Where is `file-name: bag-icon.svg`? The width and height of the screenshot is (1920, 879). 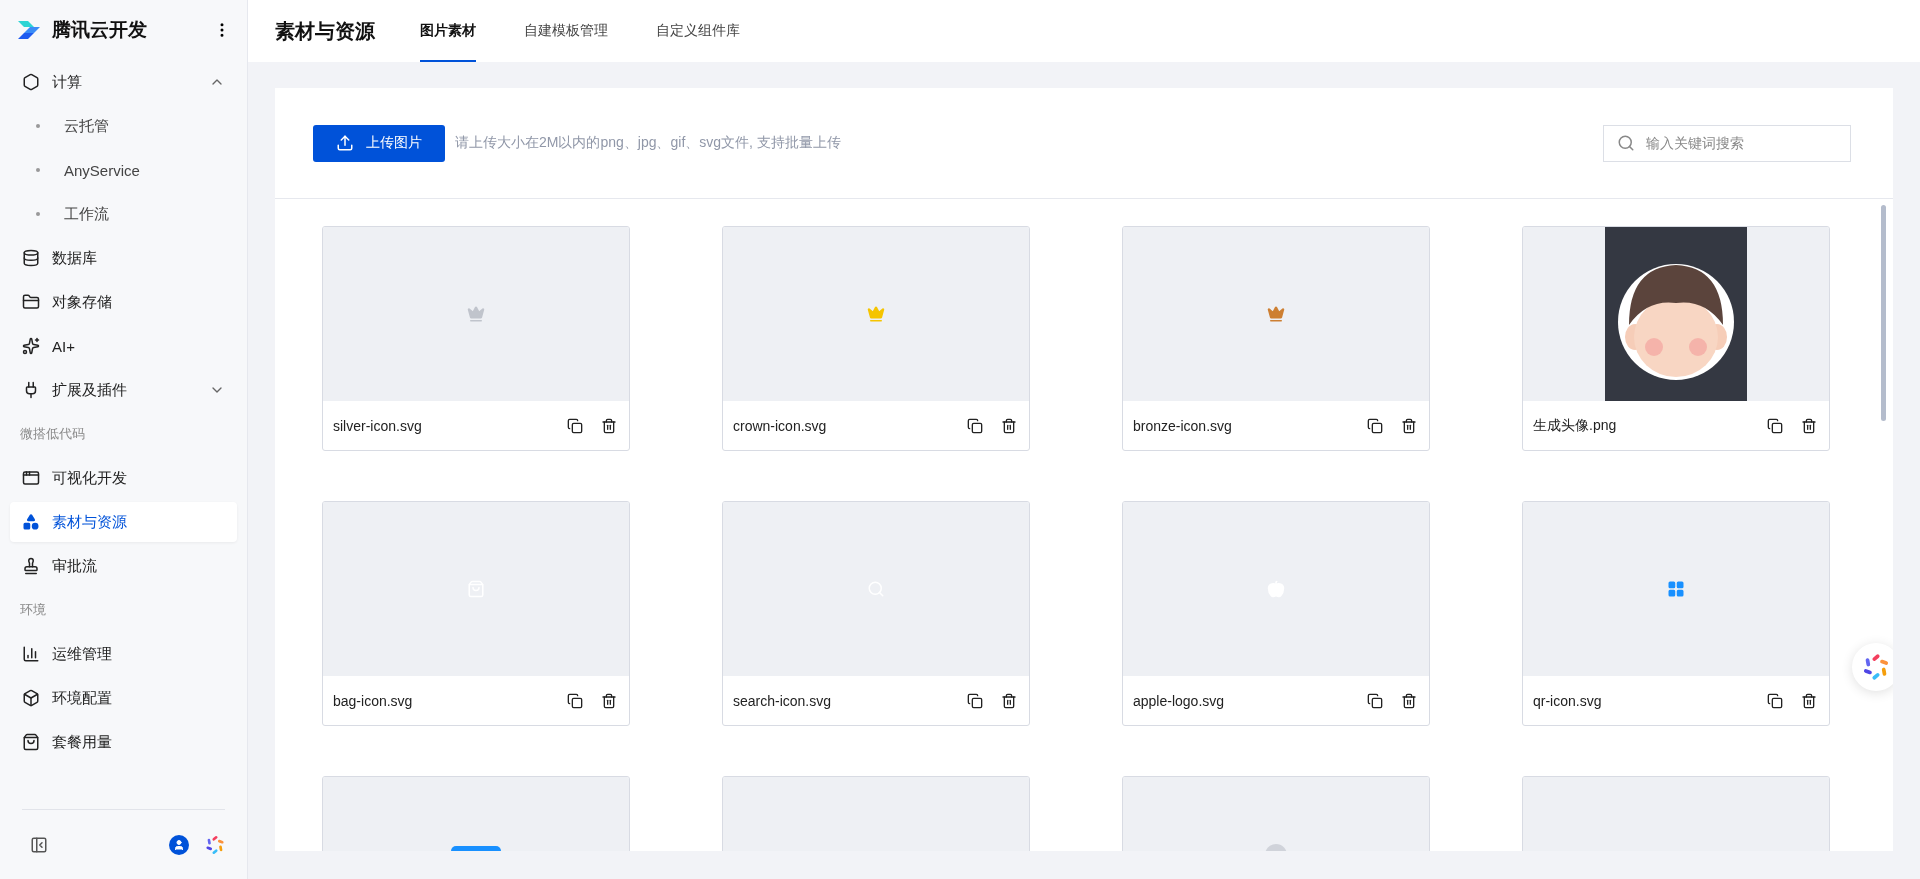
file-name: bag-icon.svg is located at coordinates (373, 700).